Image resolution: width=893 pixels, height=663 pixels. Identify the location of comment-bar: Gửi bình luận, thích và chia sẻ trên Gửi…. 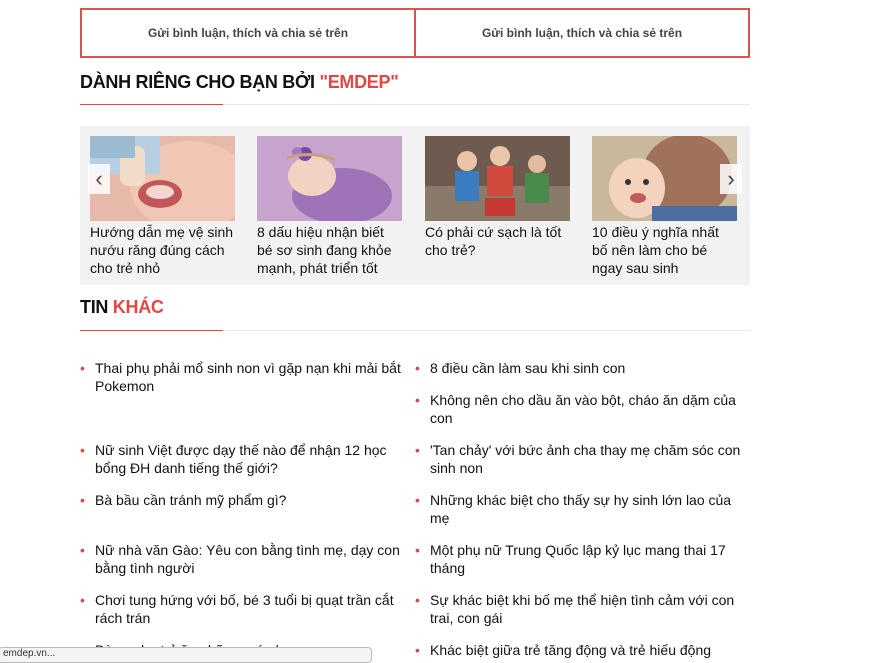
(415, 33).